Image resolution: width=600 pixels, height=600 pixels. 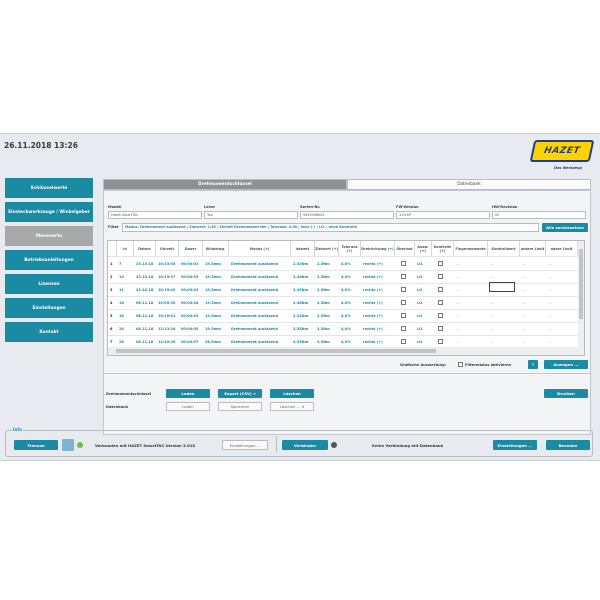 I want to click on sidebar-item-schluesselwerte: Schlüsselwerte, so click(x=49, y=188).